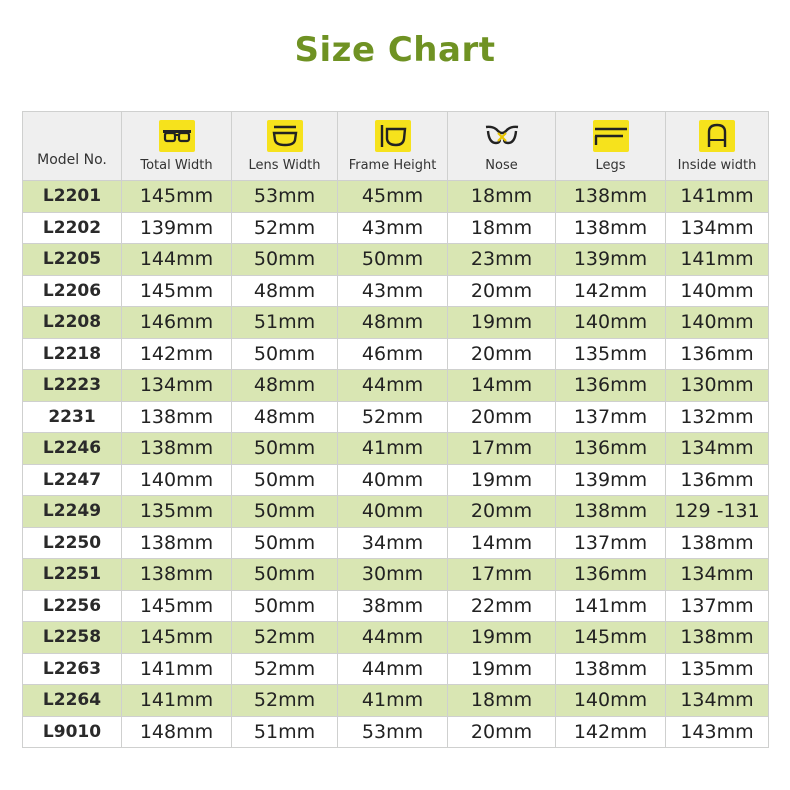 The image size is (790, 790). I want to click on table-row: L2247 140mm 50mm 40mm 19mm 139mm 136mm, so click(395, 479).